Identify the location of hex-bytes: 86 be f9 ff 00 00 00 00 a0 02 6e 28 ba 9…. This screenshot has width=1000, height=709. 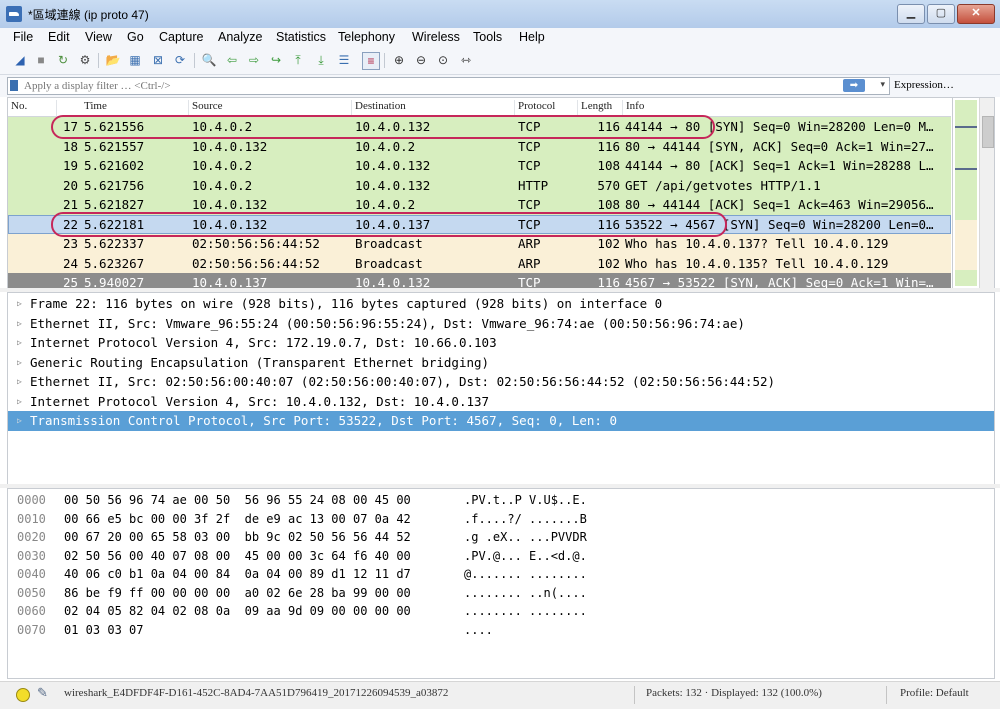
(237, 592).